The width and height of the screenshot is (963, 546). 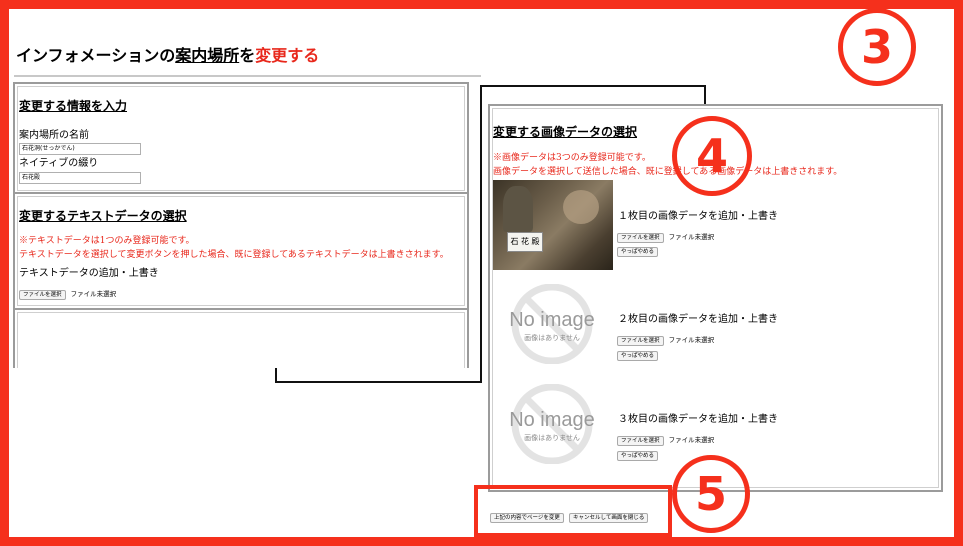 What do you see at coordinates (89, 273) in the screenshot?
I see `text-add-label: テキストデータの追加・上書き` at bounding box center [89, 273].